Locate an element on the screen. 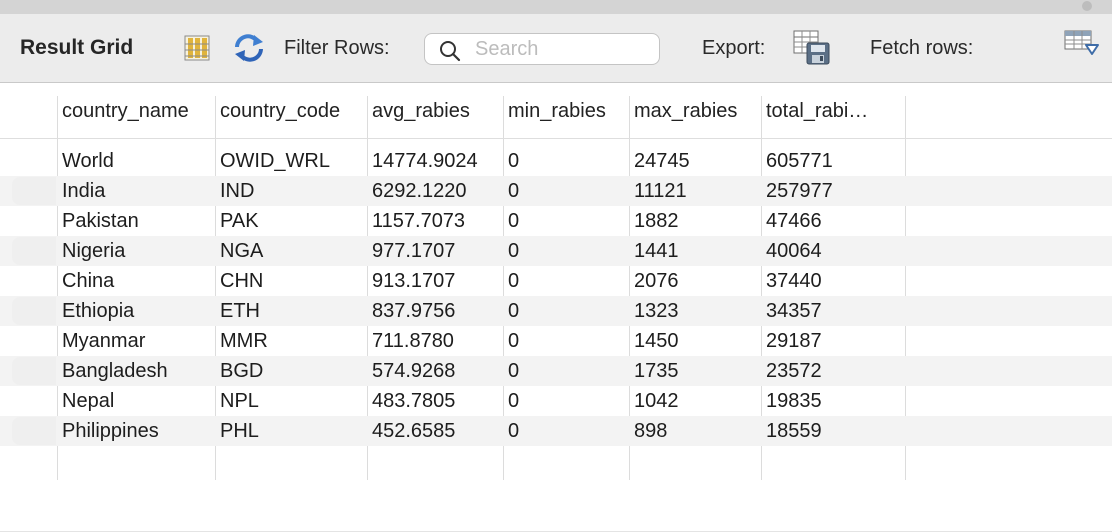 The width and height of the screenshot is (1112, 532). fetch-rows-icon is located at coordinates (1082, 45).